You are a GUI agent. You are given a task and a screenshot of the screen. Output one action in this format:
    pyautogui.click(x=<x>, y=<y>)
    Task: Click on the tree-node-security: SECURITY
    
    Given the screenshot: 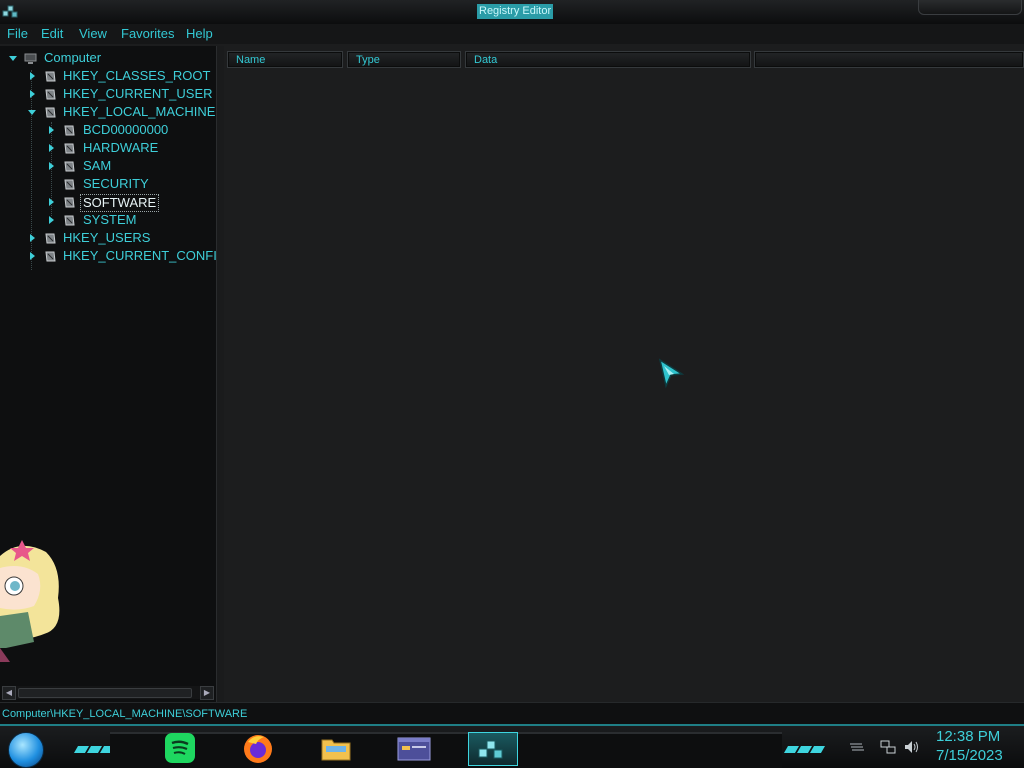 What is the action you would take?
    pyautogui.click(x=108, y=184)
    